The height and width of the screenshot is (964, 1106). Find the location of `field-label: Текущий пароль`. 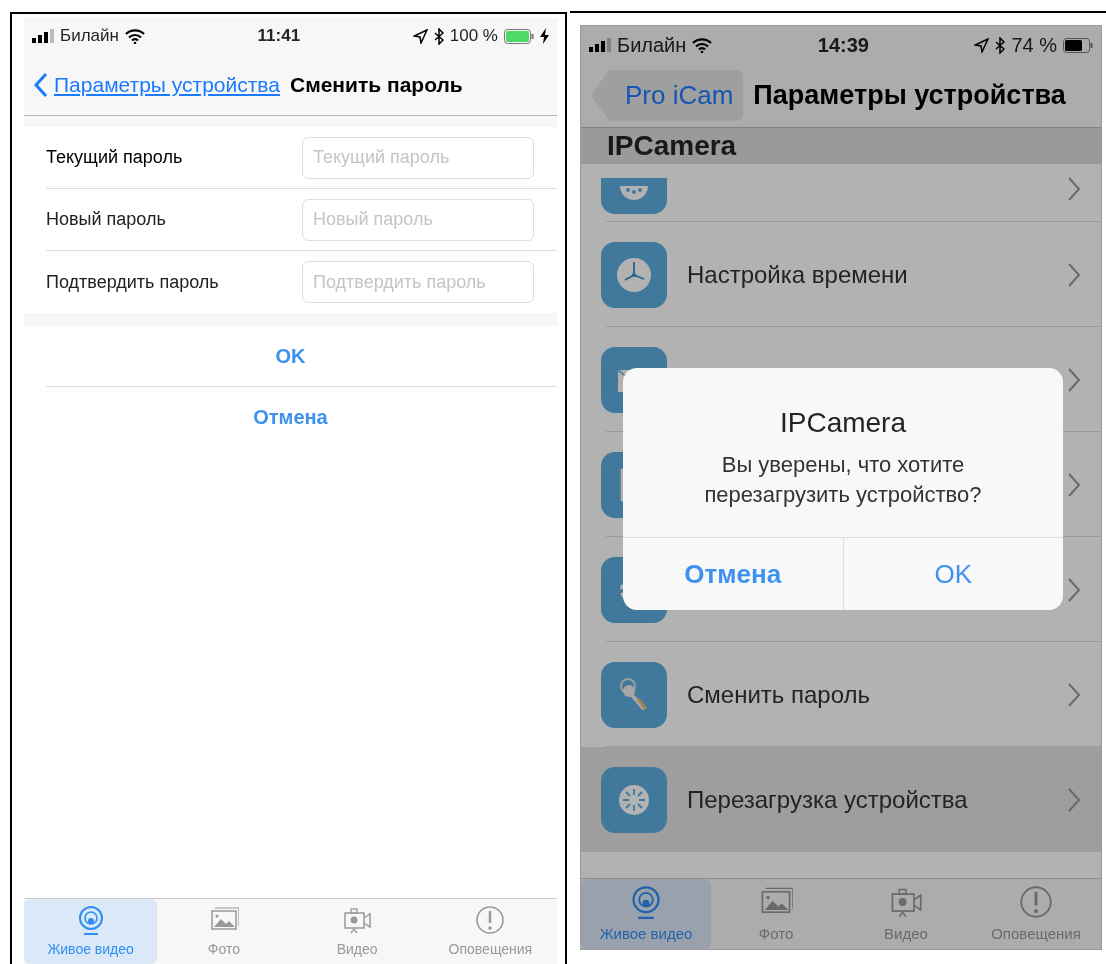

field-label: Текущий пароль is located at coordinates (115, 157).